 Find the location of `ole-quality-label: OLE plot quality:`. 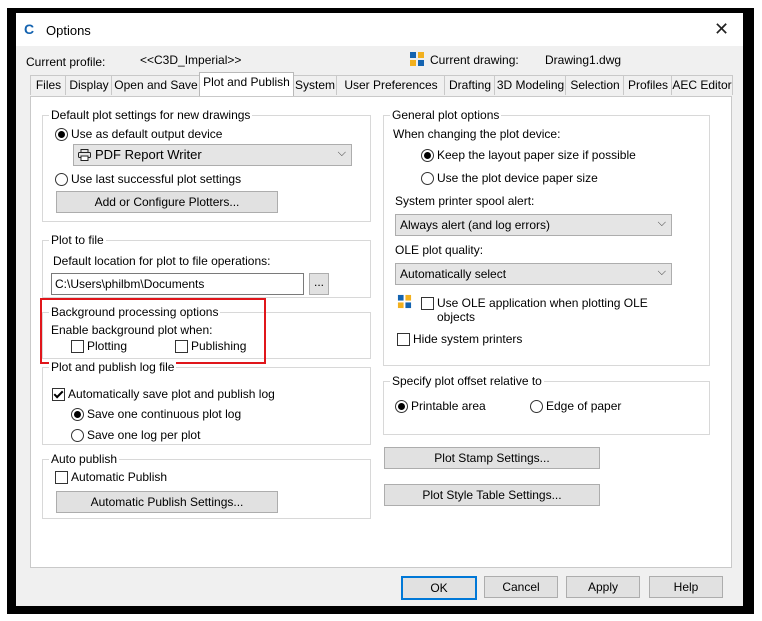

ole-quality-label: OLE plot quality: is located at coordinates (439, 250).